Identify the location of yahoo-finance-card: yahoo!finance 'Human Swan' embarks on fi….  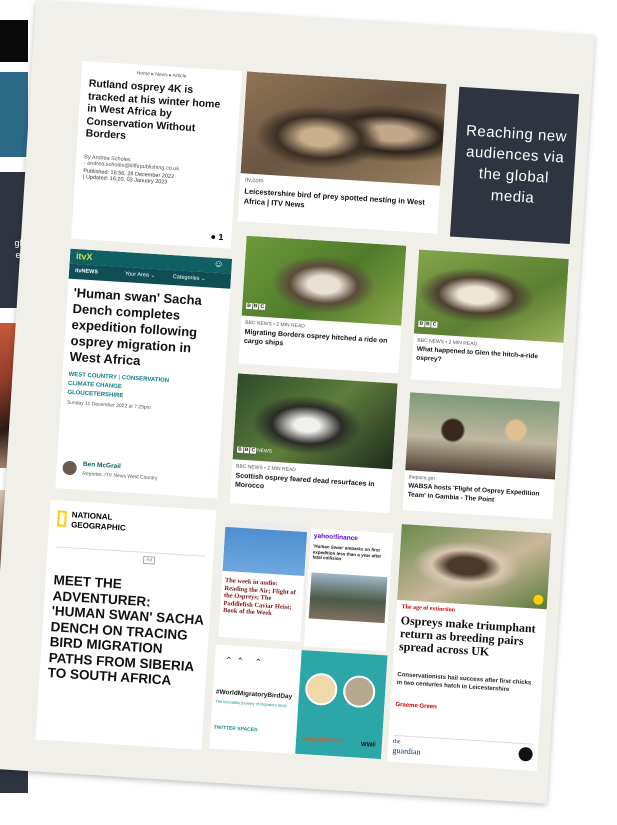
(348, 590).